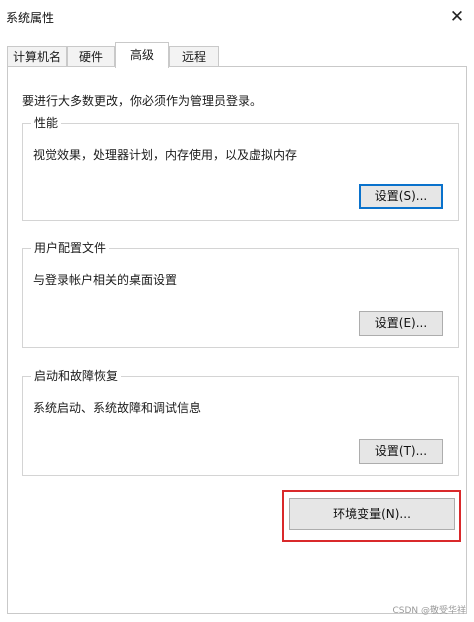 The width and height of the screenshot is (474, 622). What do you see at coordinates (237, 55) in the screenshot?
I see `tab-strip: 计算机名 硬件 高级 远程` at bounding box center [237, 55].